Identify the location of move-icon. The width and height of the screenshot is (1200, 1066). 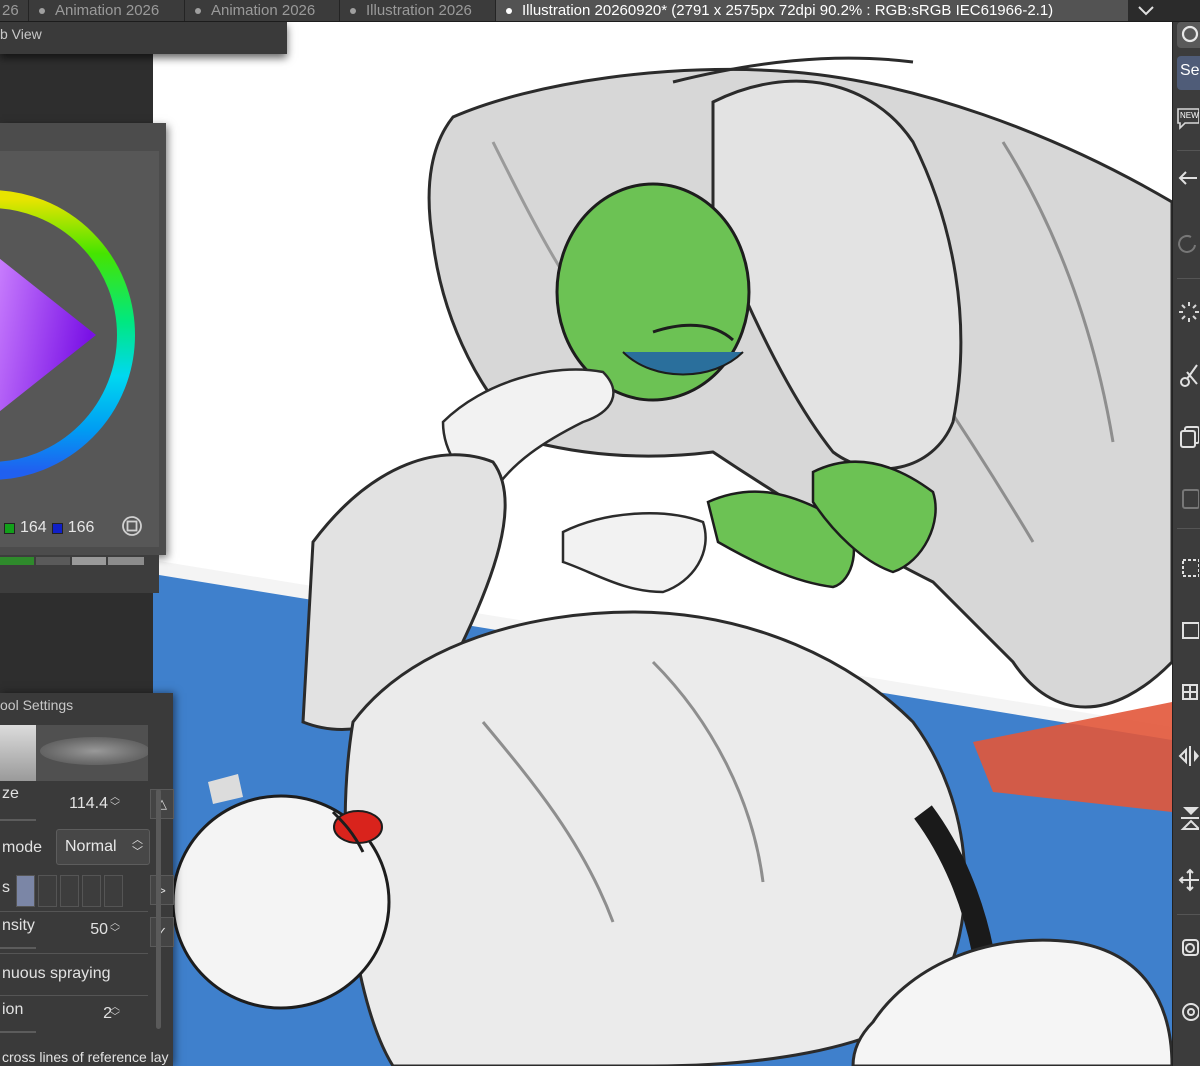
(1188, 880).